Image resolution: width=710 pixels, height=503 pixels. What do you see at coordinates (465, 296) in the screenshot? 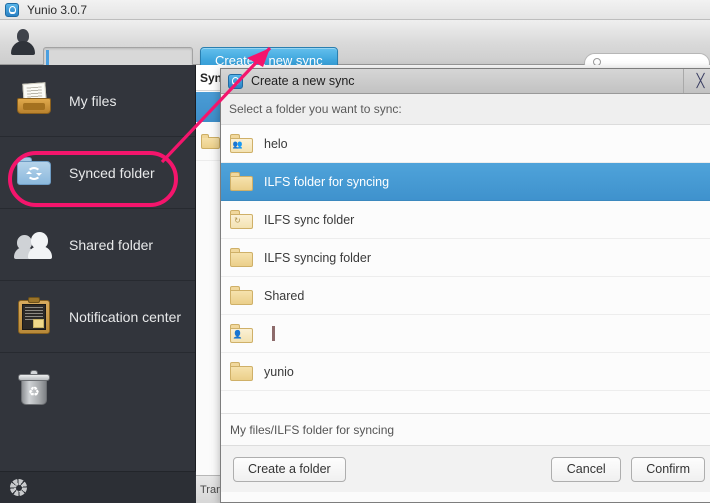
I see `list-item: Shared` at bounding box center [465, 296].